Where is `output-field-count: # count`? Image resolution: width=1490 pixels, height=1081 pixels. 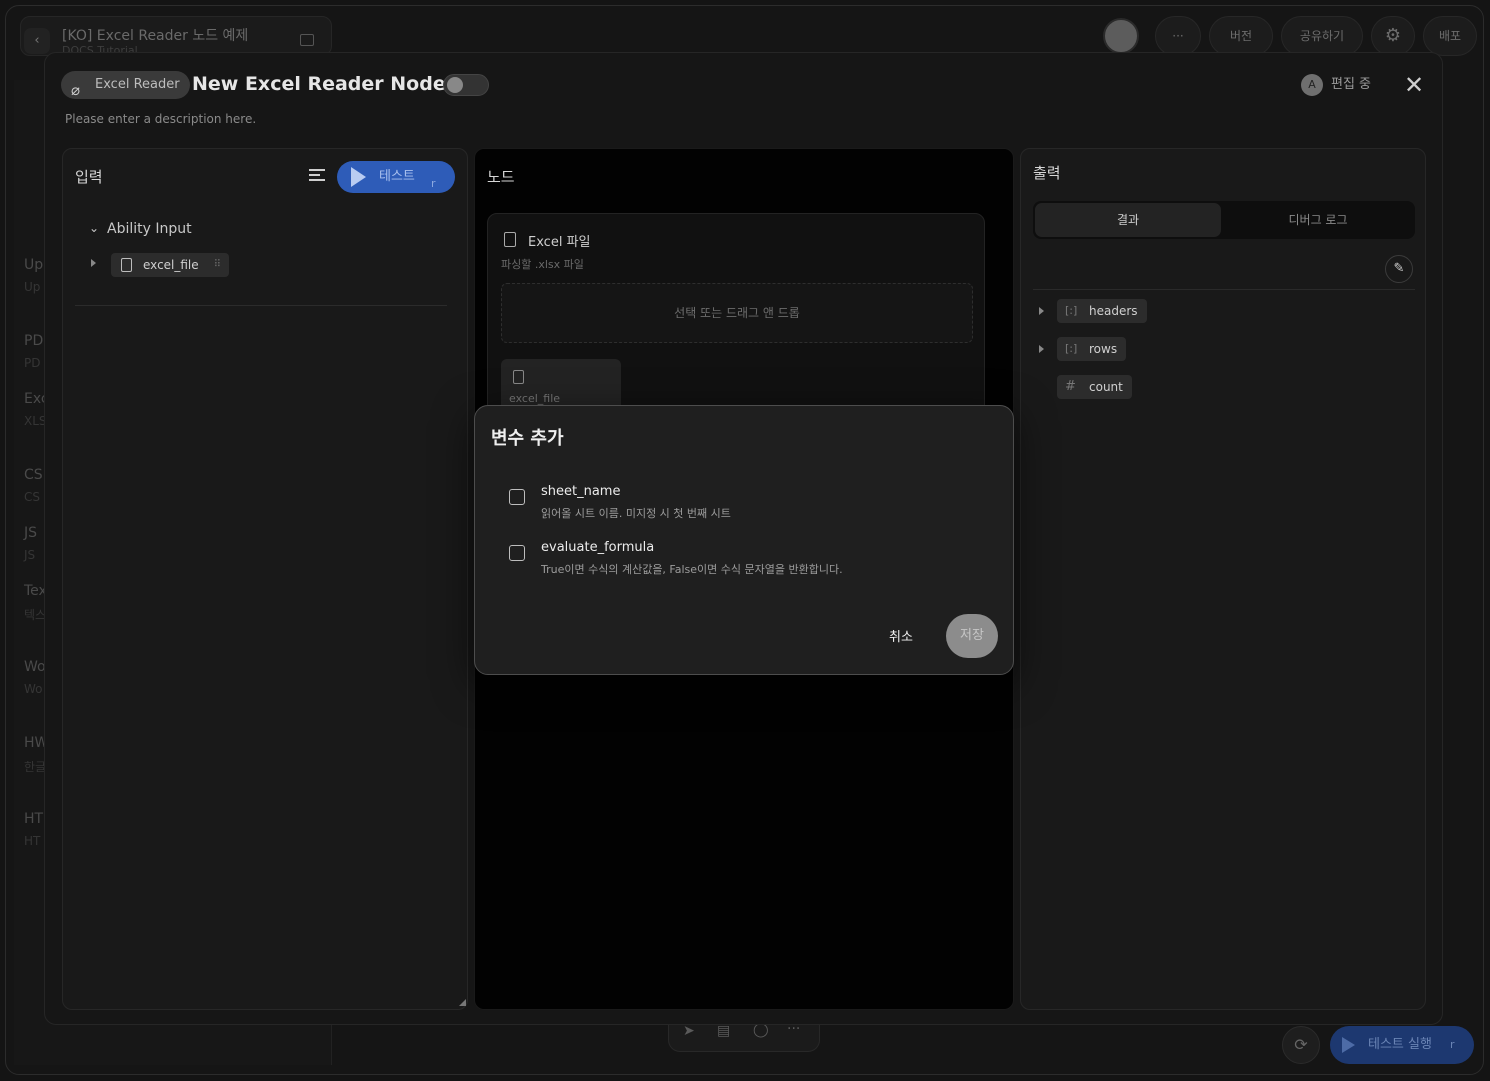 output-field-count: # count is located at coordinates (1094, 387).